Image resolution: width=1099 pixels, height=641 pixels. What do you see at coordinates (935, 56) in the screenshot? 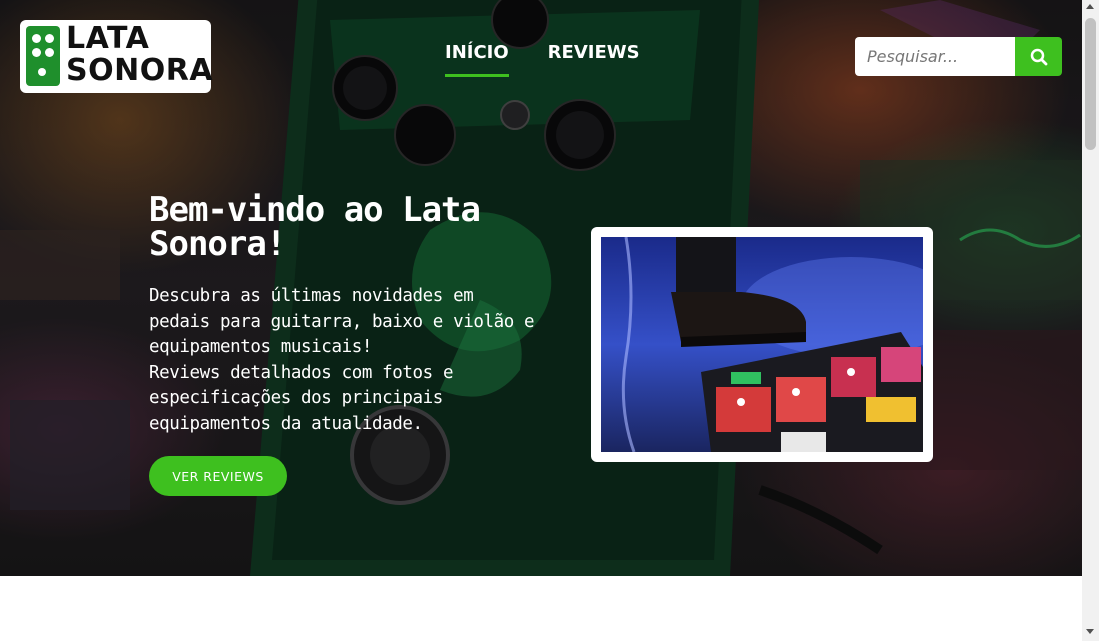
I see `search-input` at bounding box center [935, 56].